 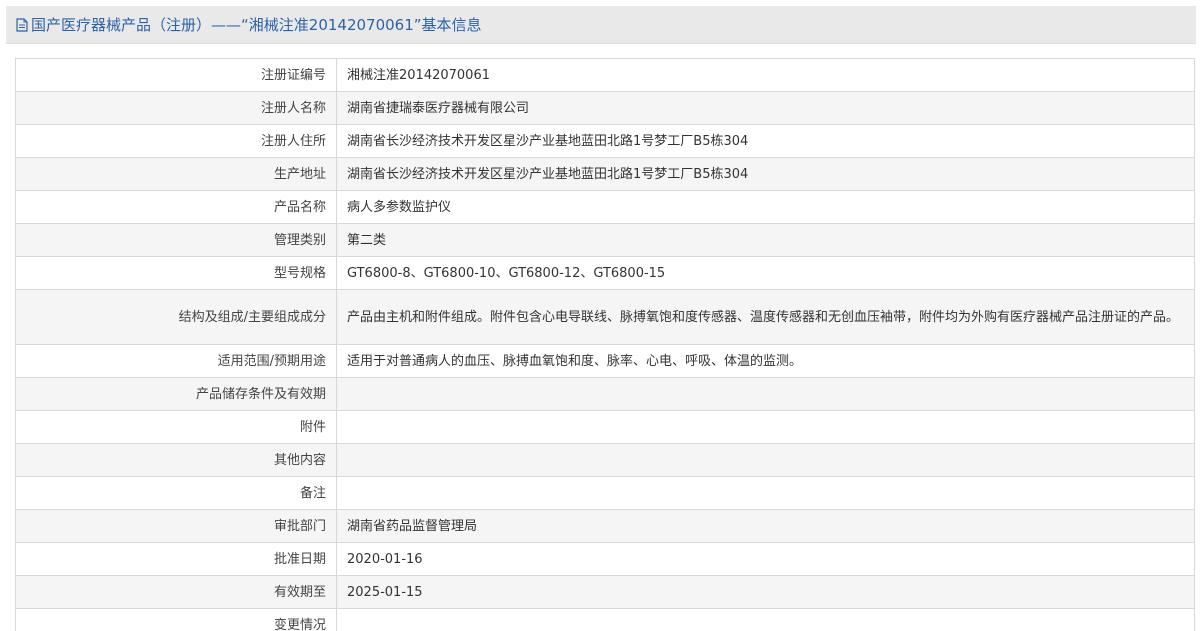 I want to click on row-label: 型号规格, so click(x=176, y=273).